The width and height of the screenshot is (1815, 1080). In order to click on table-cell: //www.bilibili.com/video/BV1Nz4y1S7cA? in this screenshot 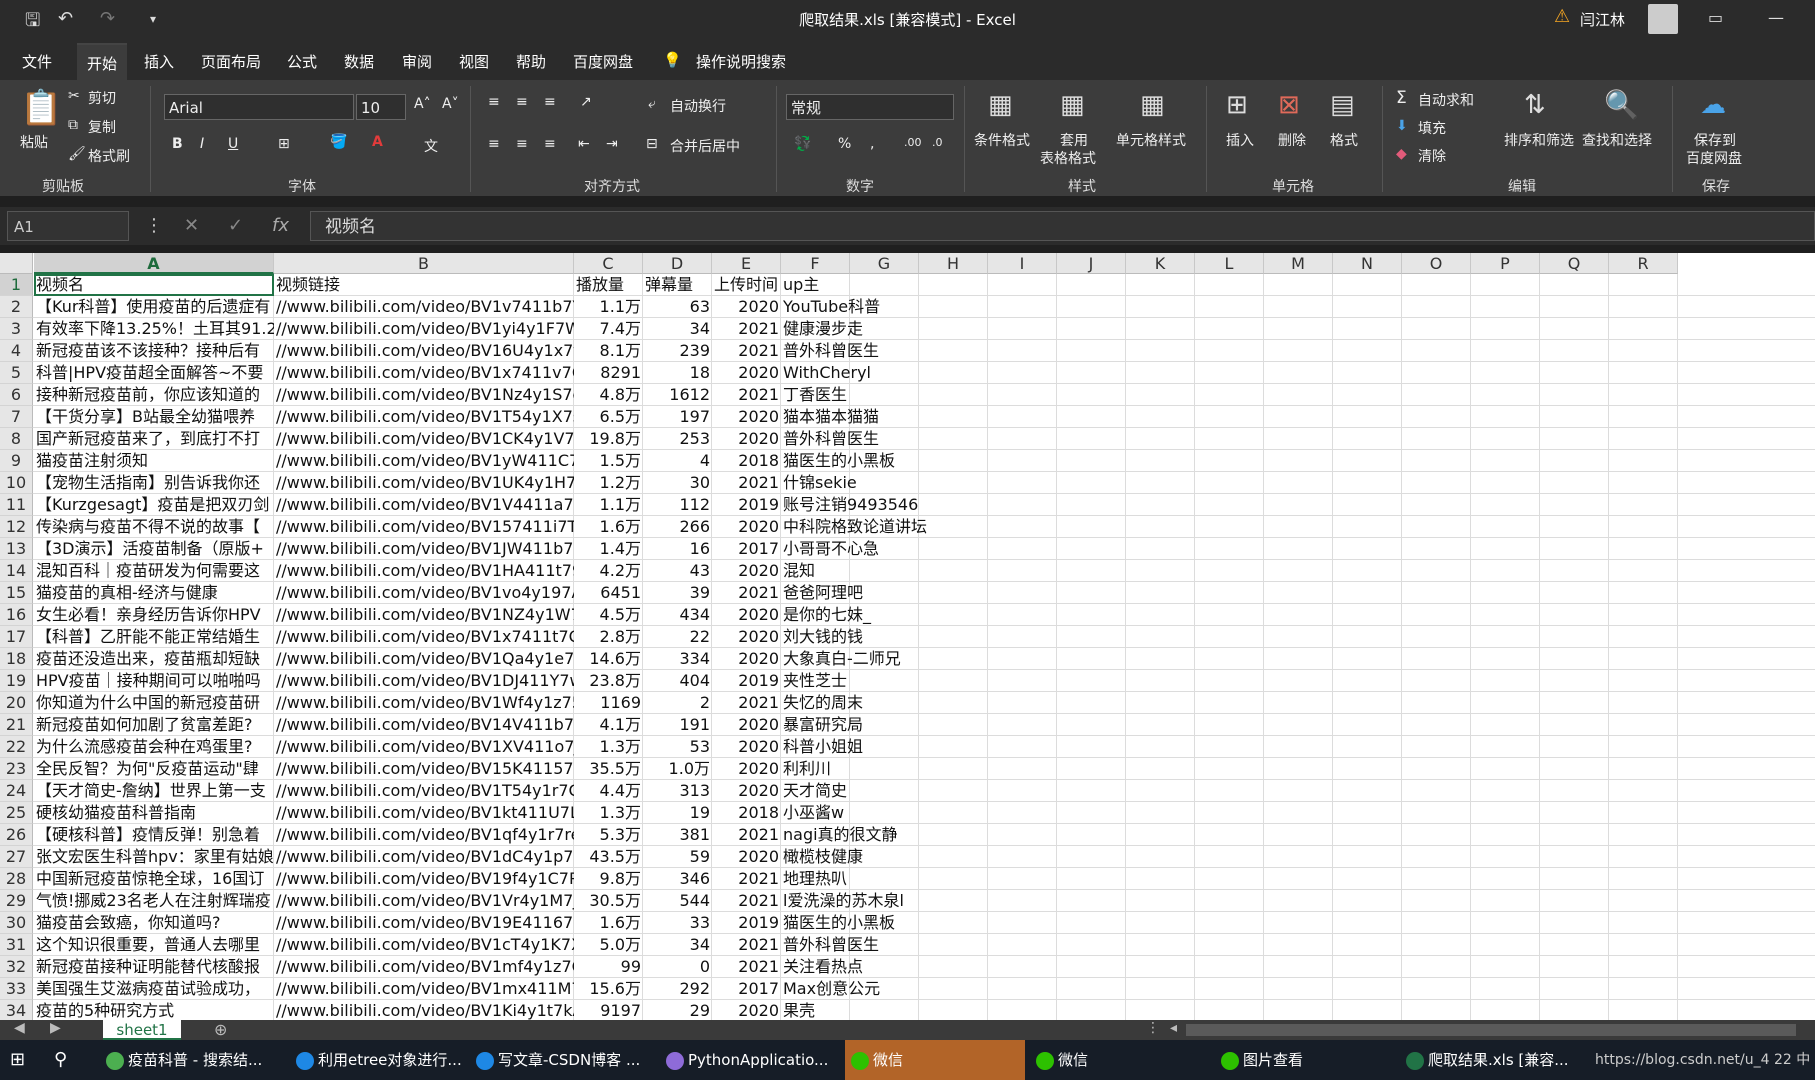, I will do `click(424, 395)`.